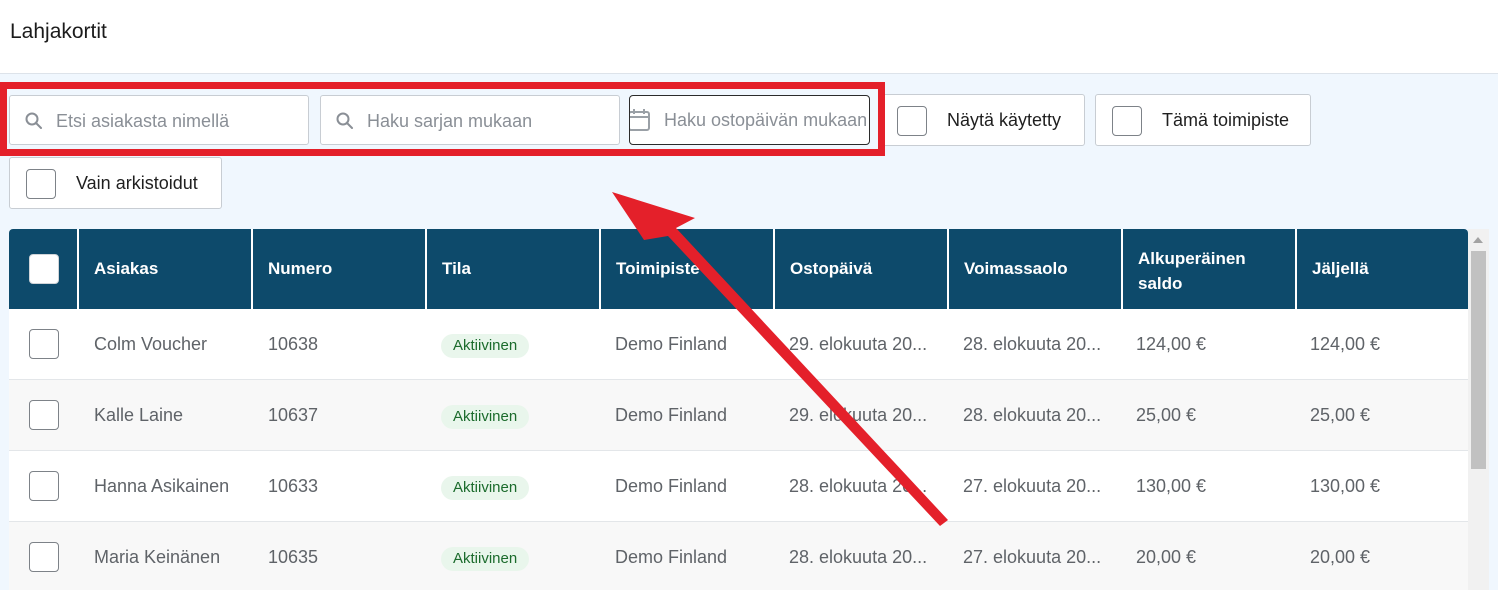  Describe the element at coordinates (686, 269) in the screenshot. I see `column-header-location: Toimipiste` at that location.